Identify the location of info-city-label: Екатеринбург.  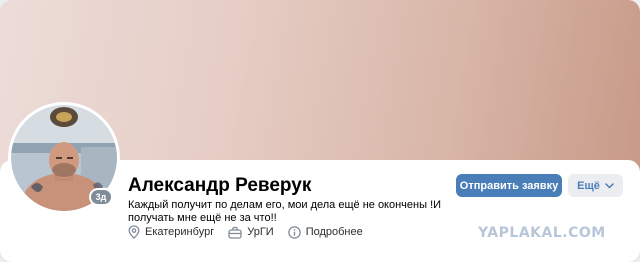
(180, 232).